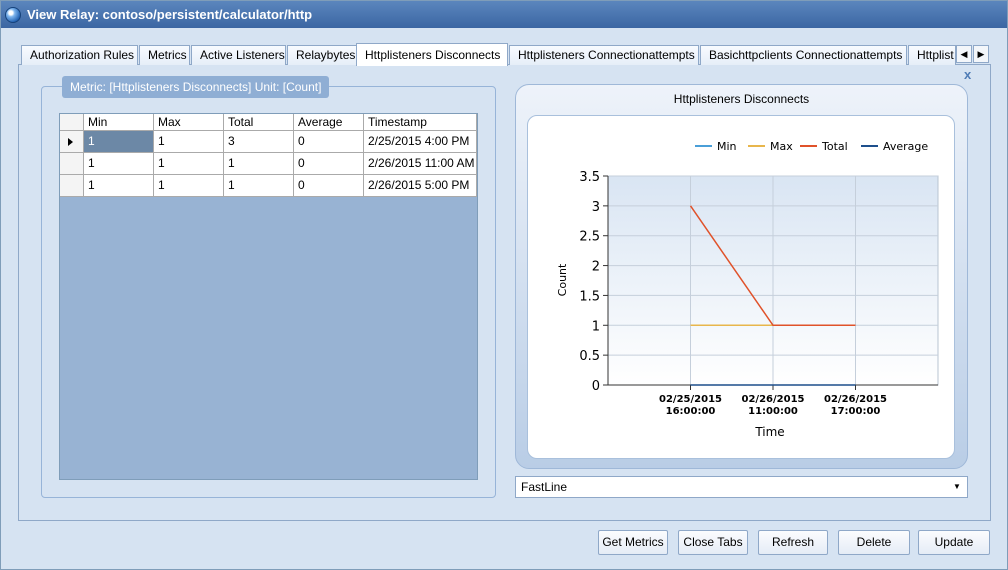  Describe the element at coordinates (741, 99) in the screenshot. I see `chart-title: Httplisteners Disconnects` at that location.